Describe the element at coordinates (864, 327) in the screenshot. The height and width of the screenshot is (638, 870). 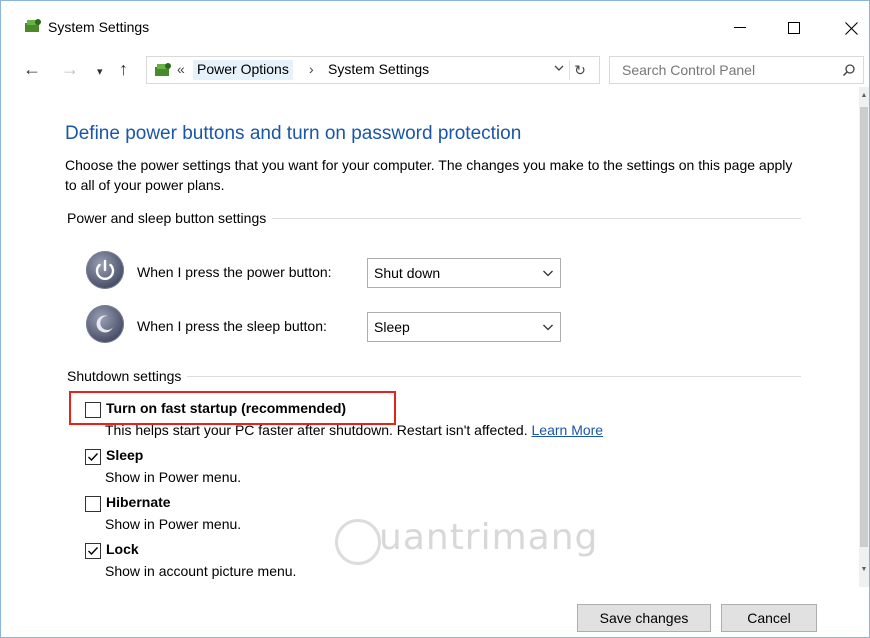
I see `scrollbar-thumb` at that location.